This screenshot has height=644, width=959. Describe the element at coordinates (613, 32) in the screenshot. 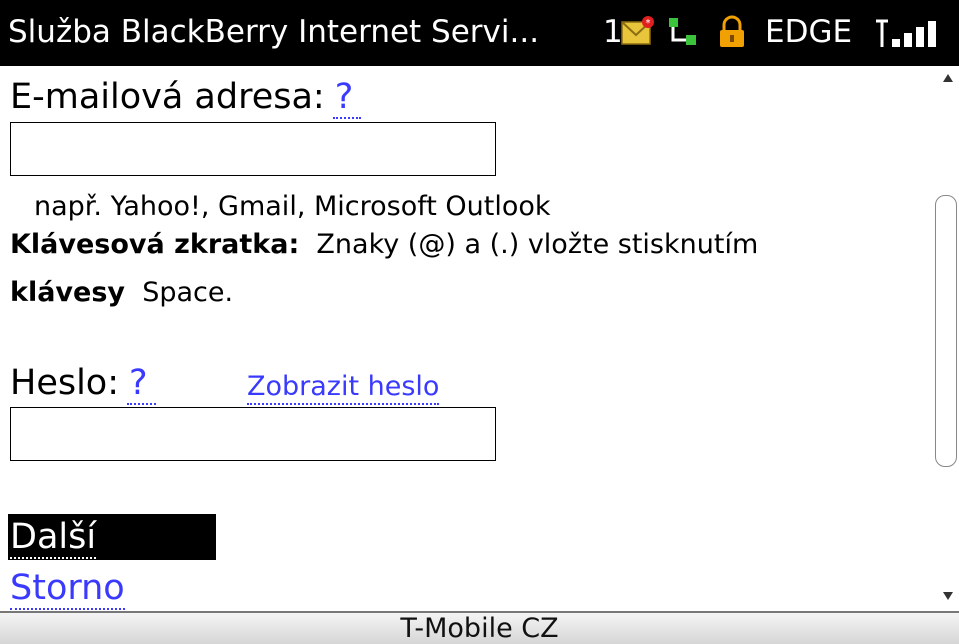

I see `notification-count: 1` at that location.